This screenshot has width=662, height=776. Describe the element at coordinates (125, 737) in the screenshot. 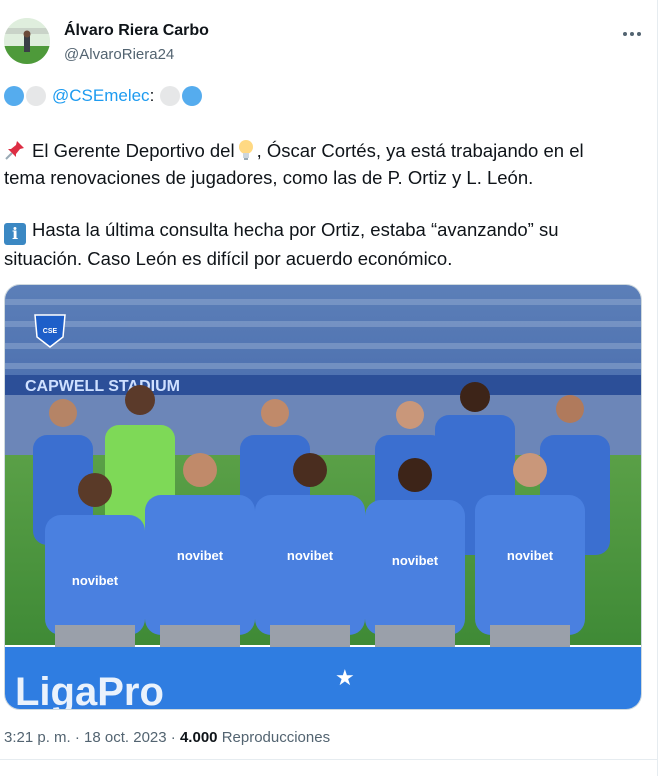

I see `tweet-date: 18 oct. 2023` at that location.